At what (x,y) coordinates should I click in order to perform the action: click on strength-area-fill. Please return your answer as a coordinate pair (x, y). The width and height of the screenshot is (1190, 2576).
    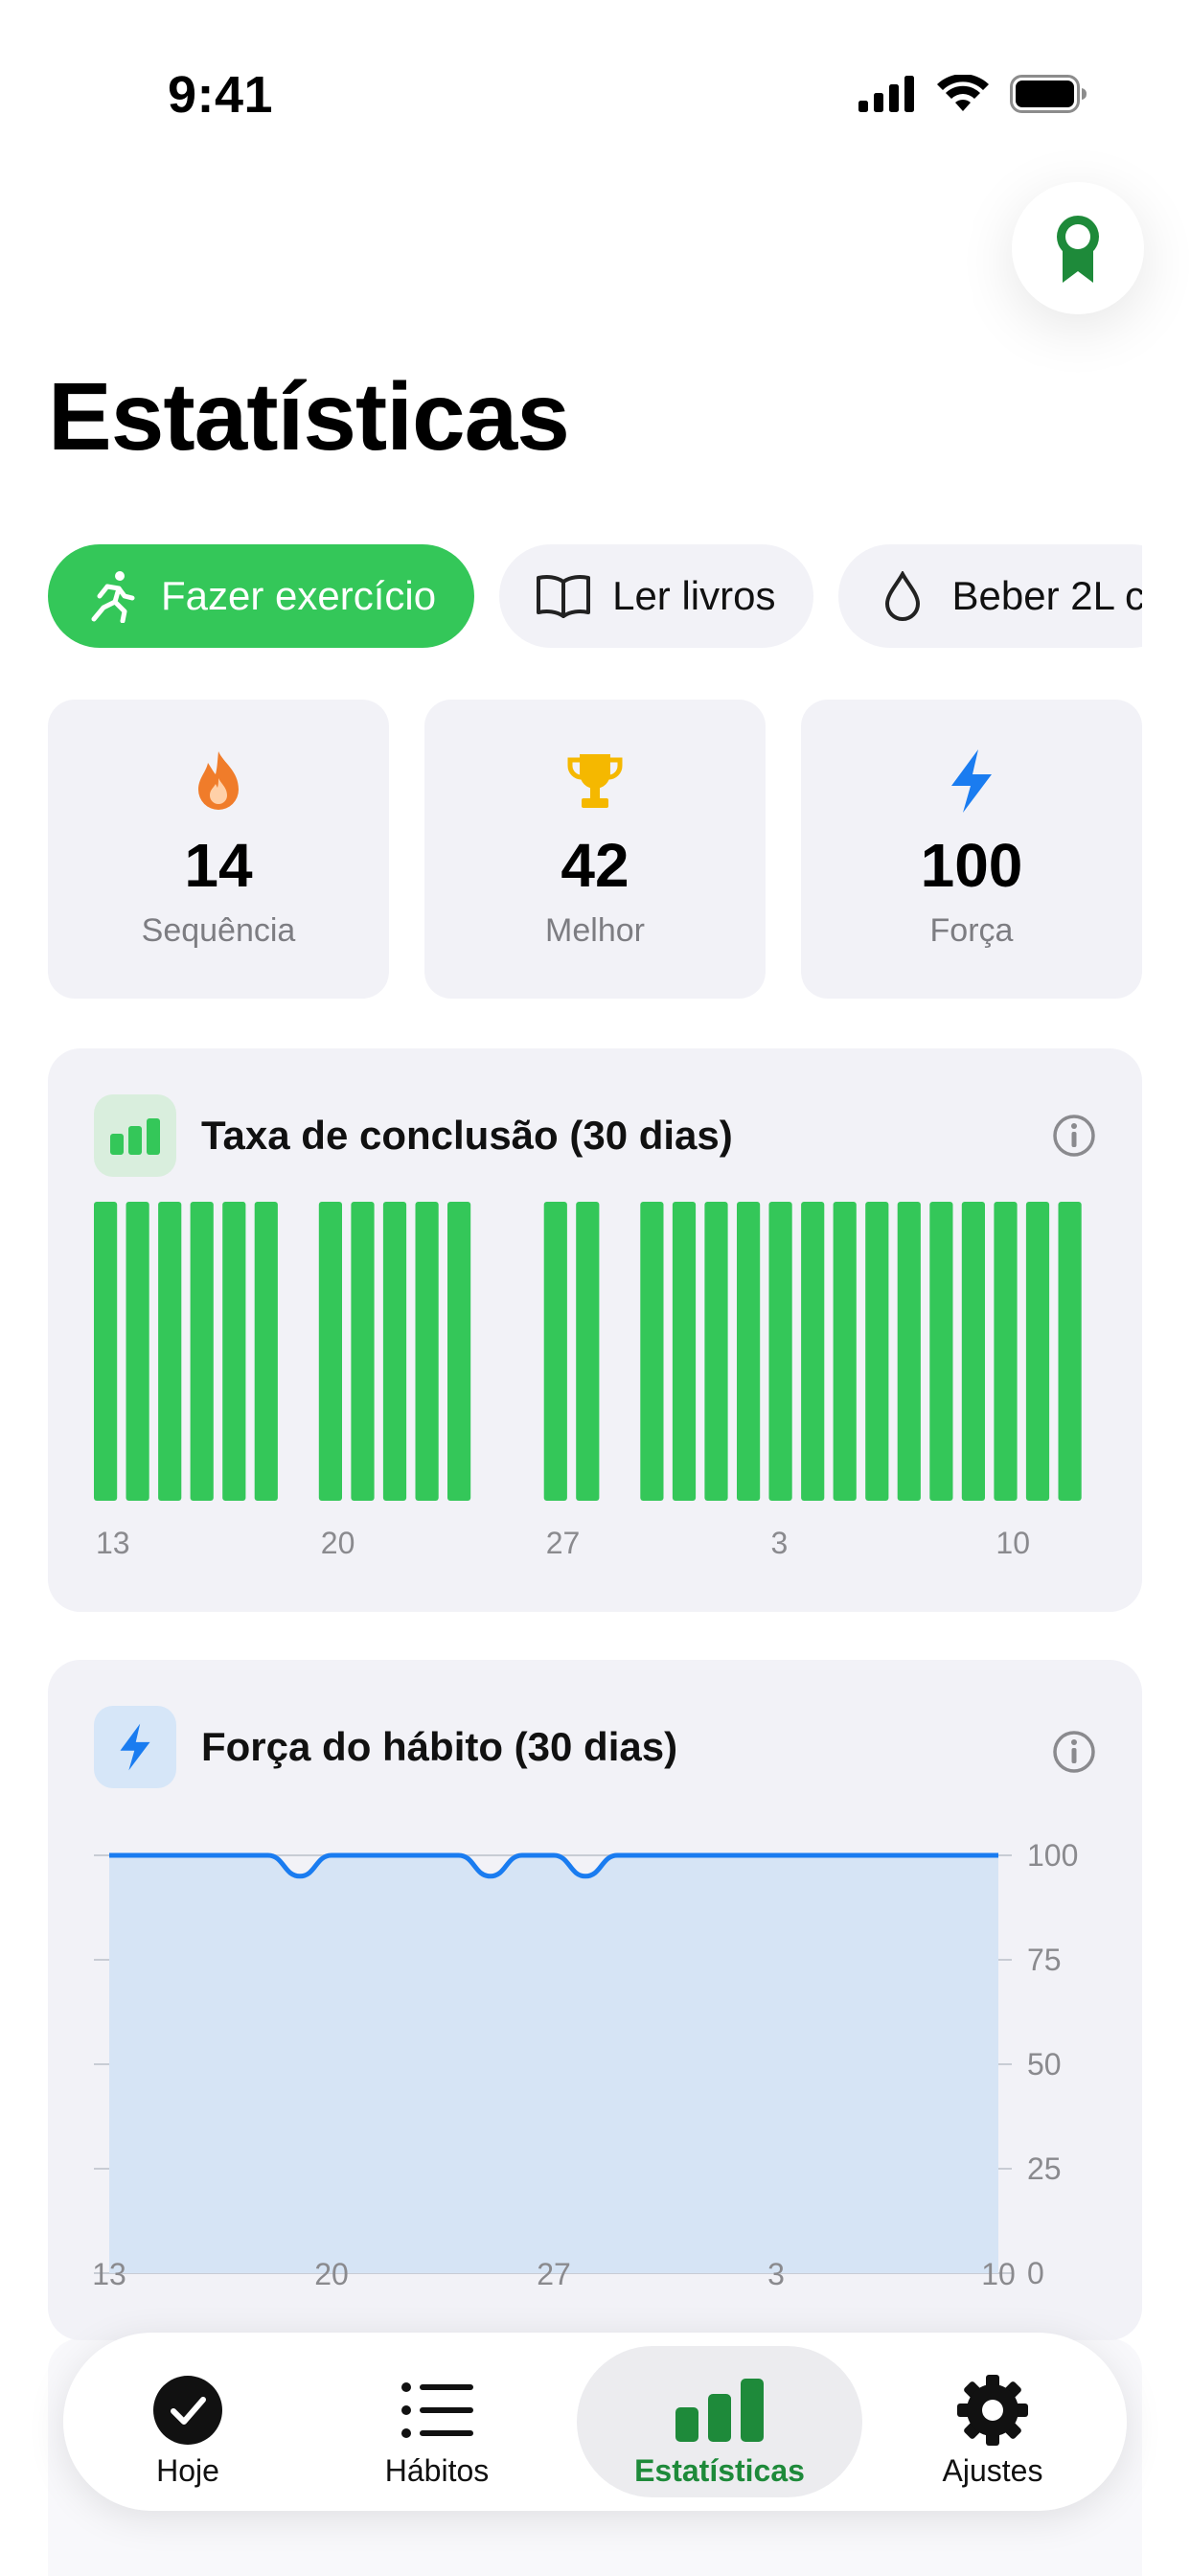
    Looking at the image, I should click on (554, 2064).